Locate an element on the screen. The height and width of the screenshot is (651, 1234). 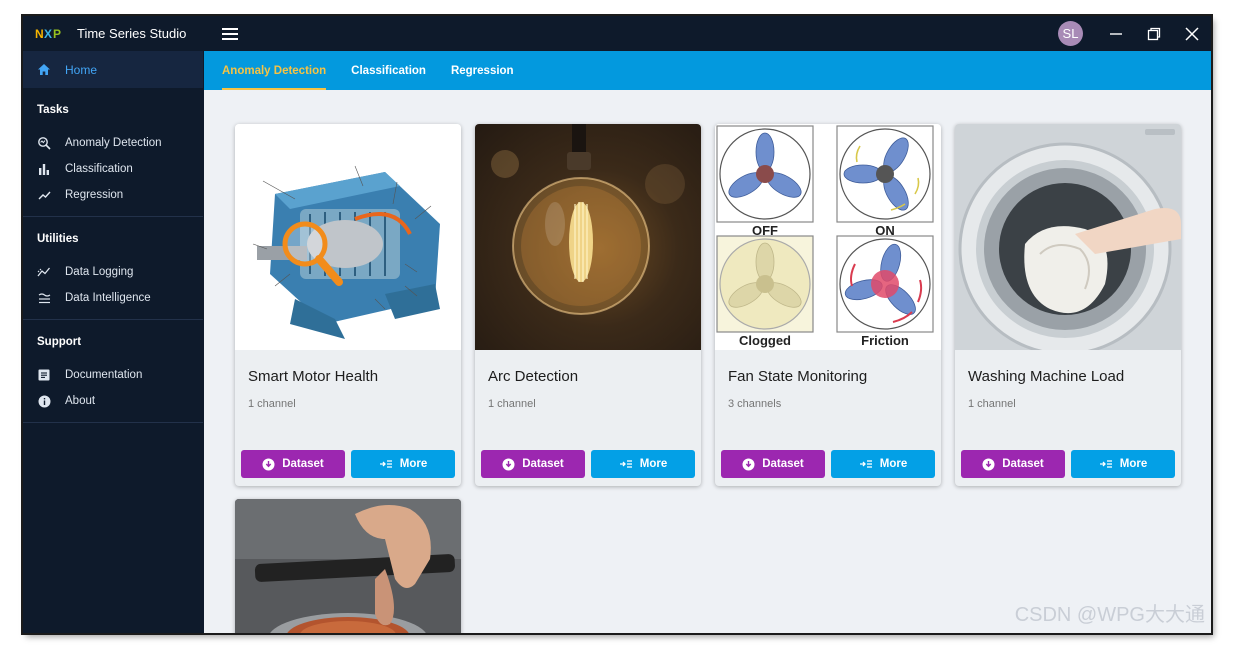
trend-line-icon is located at coordinates (44, 195).